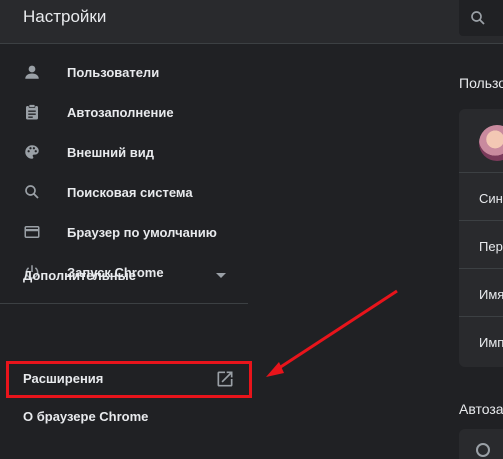  I want to click on clipboard-icon, so click(32, 112).